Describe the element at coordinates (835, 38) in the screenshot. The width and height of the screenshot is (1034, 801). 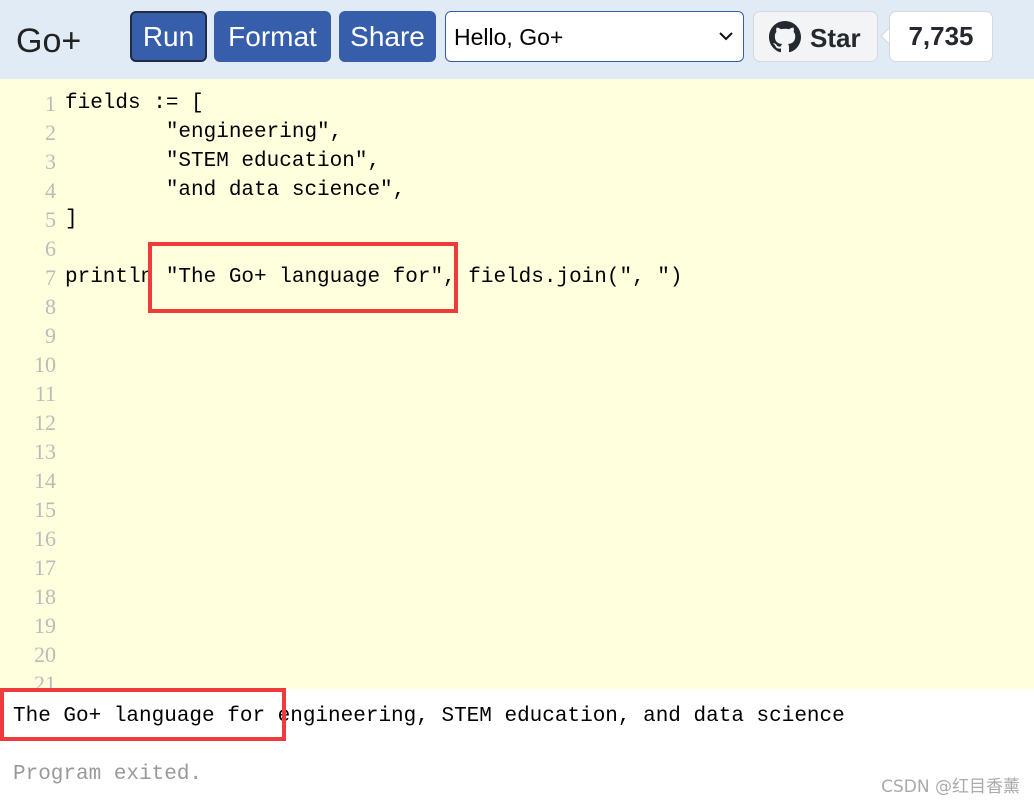
I see `star-label: Star` at that location.